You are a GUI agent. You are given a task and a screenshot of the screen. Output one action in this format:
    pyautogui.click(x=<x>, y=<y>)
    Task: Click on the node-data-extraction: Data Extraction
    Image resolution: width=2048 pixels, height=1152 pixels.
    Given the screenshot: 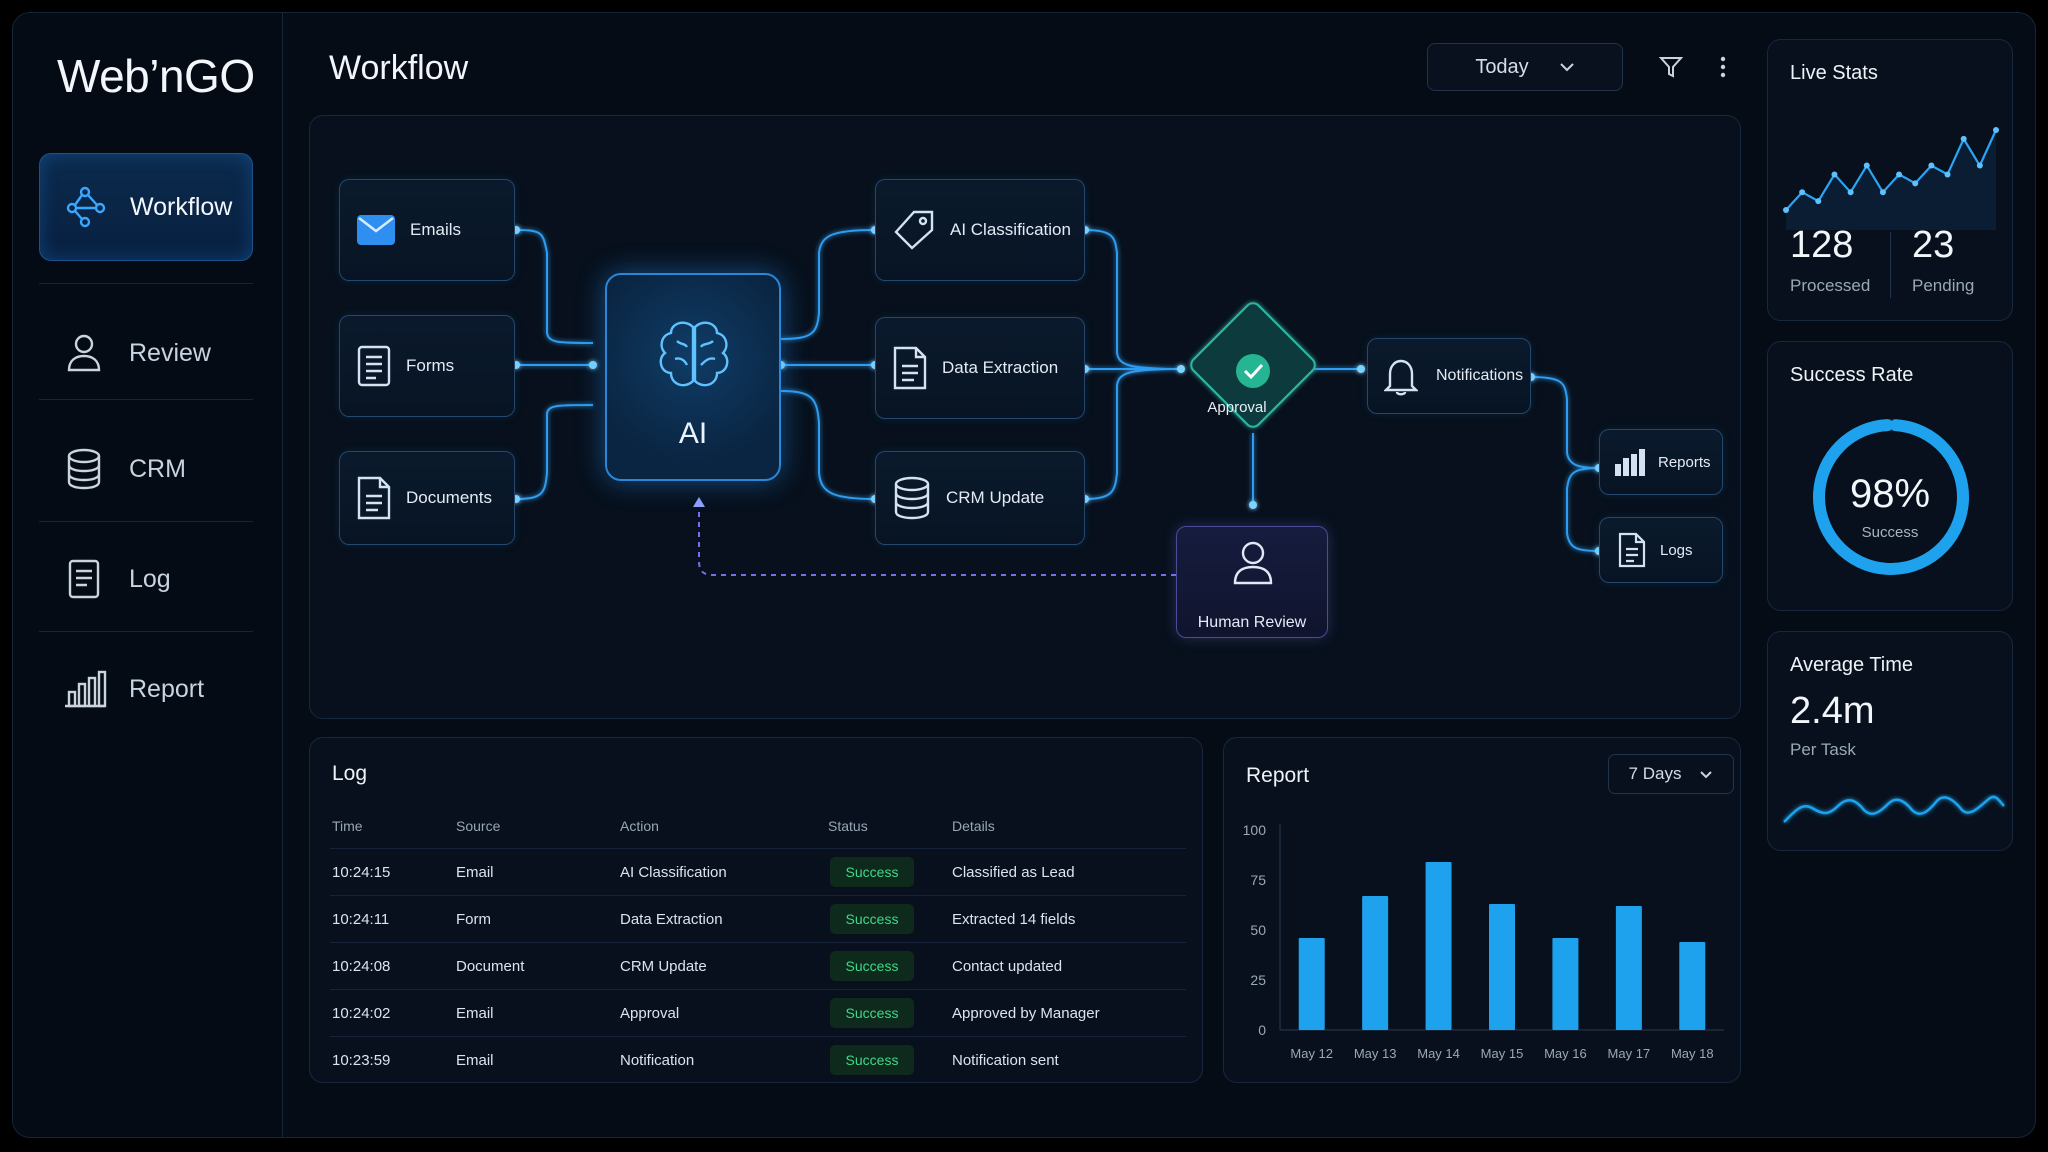 What is the action you would take?
    pyautogui.click(x=980, y=368)
    